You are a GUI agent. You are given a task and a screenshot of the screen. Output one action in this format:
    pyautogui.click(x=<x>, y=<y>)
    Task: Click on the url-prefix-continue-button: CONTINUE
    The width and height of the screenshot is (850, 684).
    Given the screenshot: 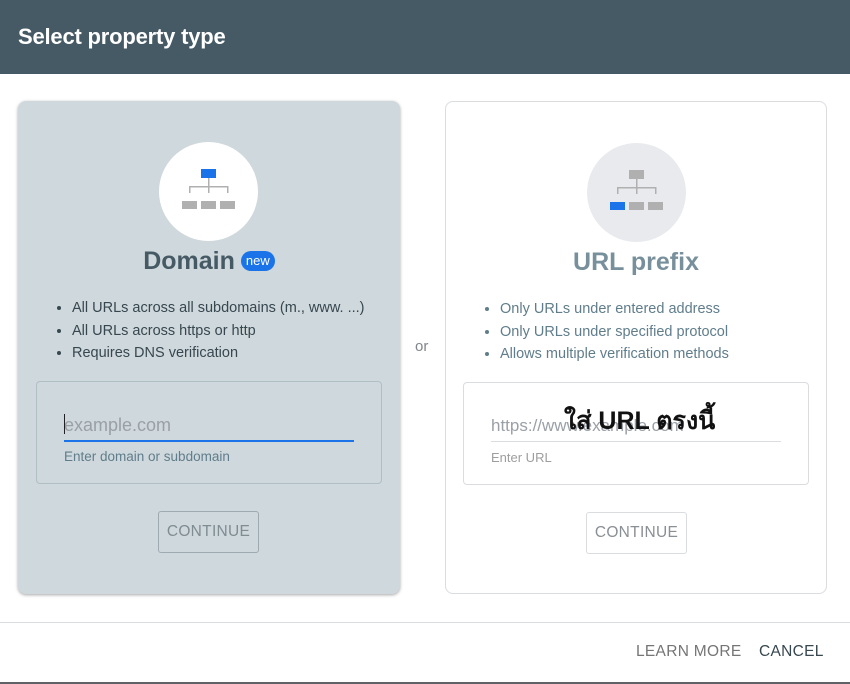 What is the action you would take?
    pyautogui.click(x=636, y=533)
    